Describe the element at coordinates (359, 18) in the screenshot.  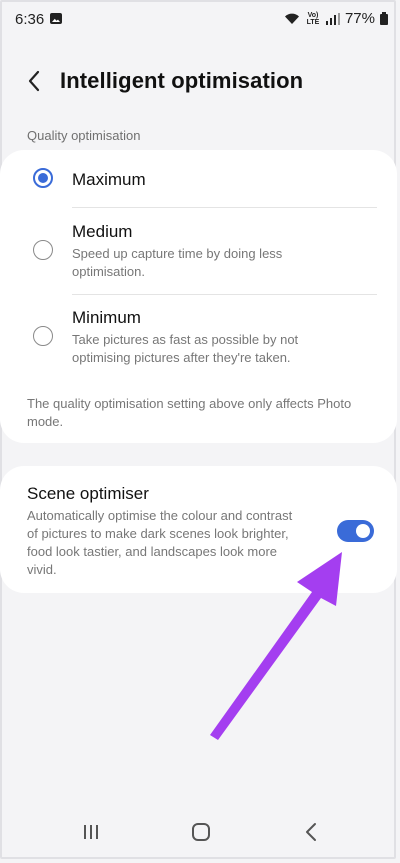
I see `battery-percent: 77%` at that location.